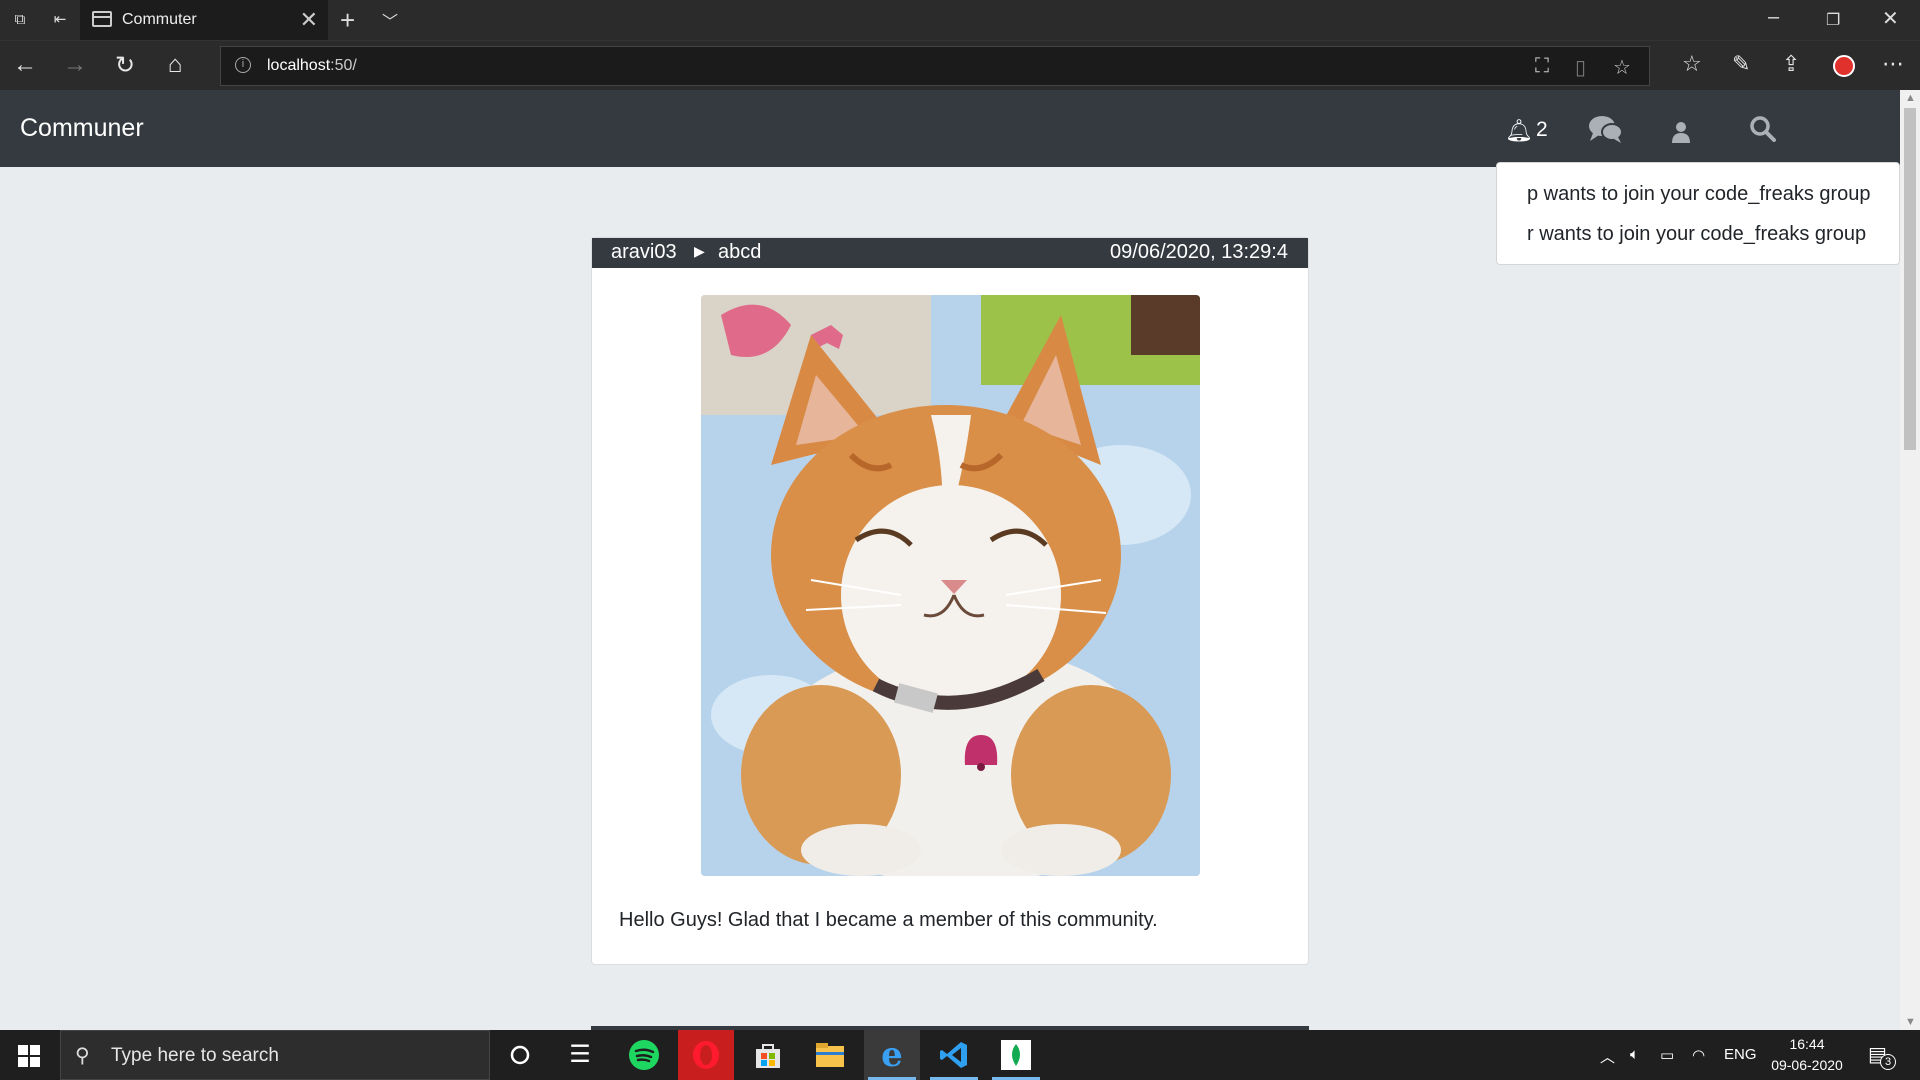 Image resolution: width=1920 pixels, height=1080 pixels. I want to click on file-explorer-icon, so click(830, 1055).